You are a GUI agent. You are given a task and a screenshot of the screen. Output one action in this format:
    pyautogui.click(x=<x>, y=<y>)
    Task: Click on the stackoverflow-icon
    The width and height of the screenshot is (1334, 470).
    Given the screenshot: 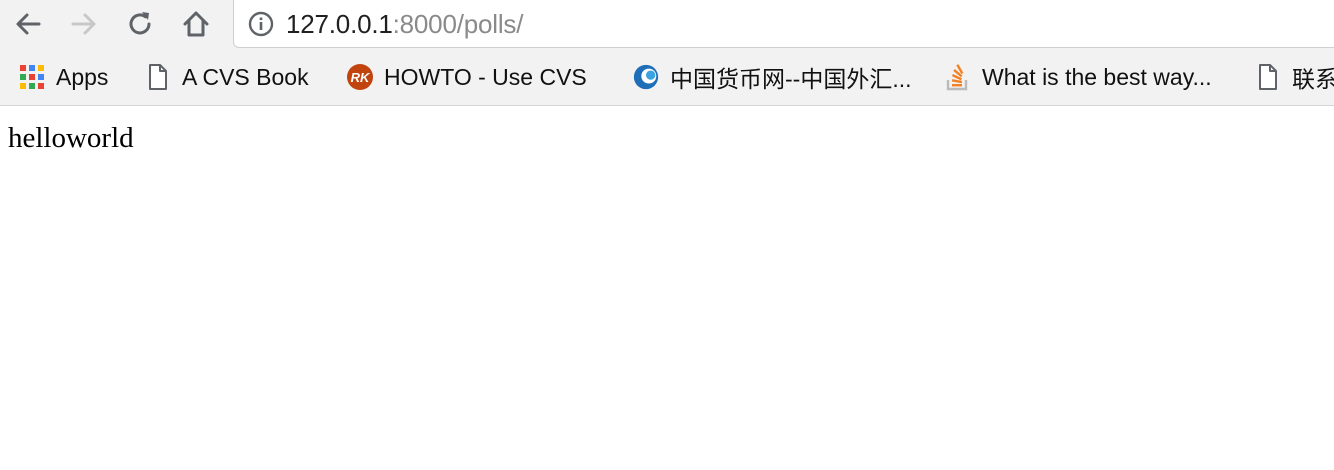 What is the action you would take?
    pyautogui.click(x=958, y=77)
    